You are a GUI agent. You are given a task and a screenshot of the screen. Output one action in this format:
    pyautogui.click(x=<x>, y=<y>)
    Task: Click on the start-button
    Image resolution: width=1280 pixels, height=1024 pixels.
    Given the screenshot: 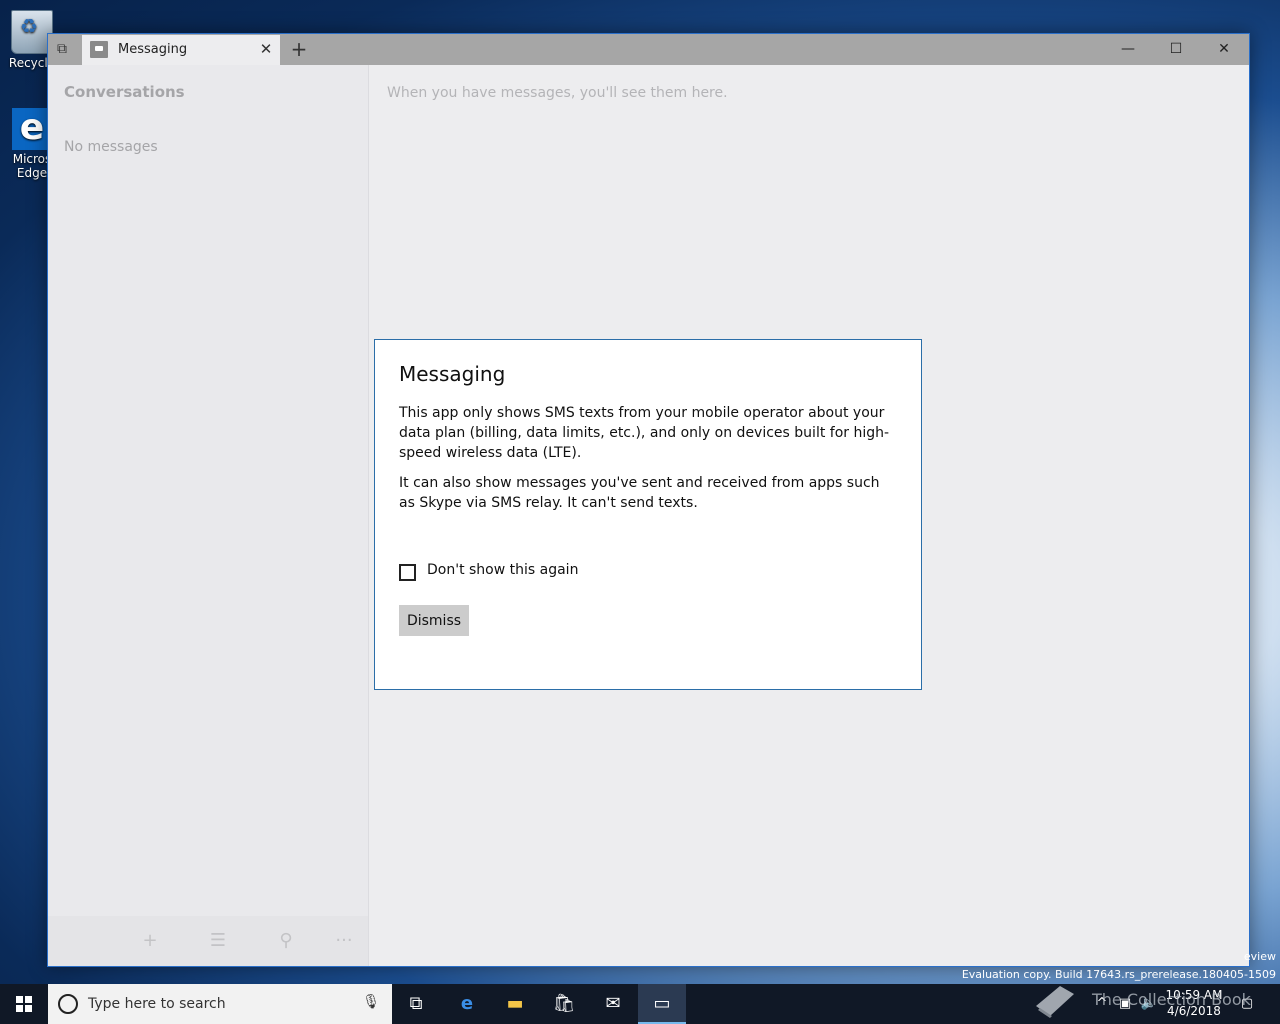 What is the action you would take?
    pyautogui.click(x=24, y=1004)
    